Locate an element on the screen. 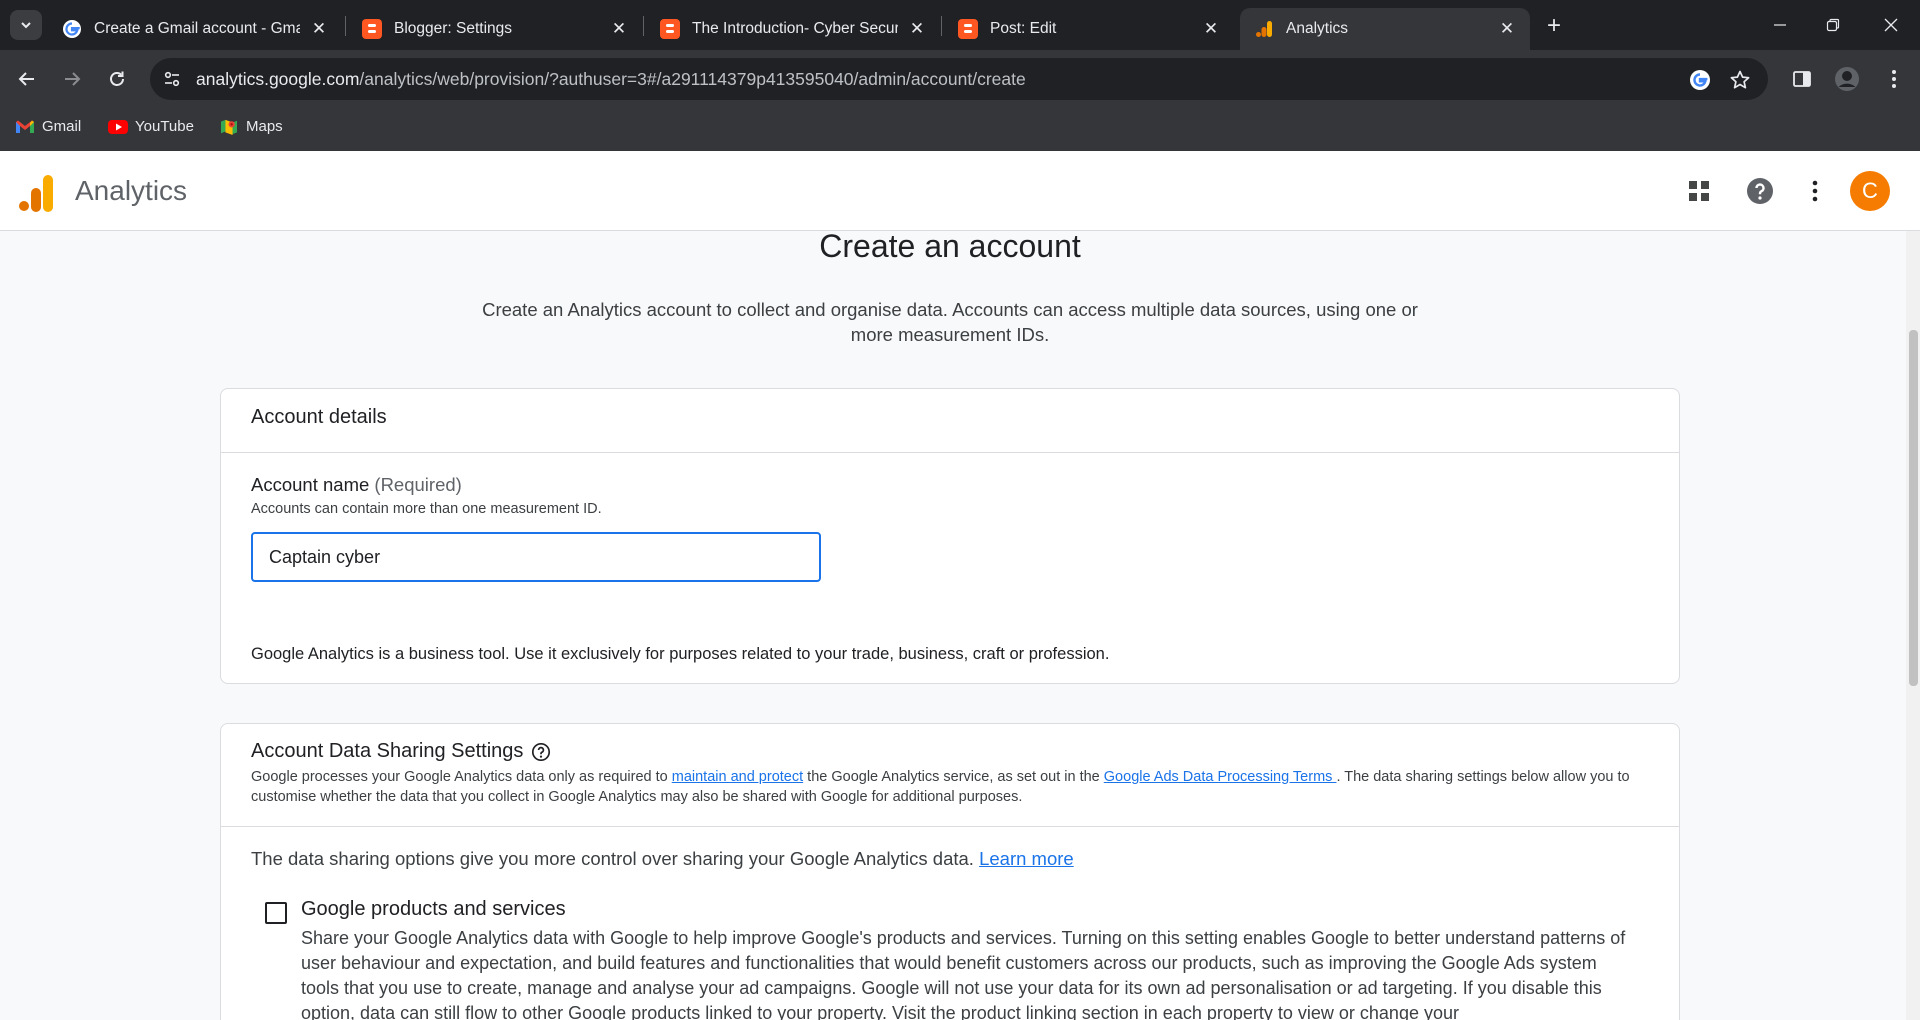 This screenshot has height=1020, width=1920. app-title: Analytics is located at coordinates (131, 190).